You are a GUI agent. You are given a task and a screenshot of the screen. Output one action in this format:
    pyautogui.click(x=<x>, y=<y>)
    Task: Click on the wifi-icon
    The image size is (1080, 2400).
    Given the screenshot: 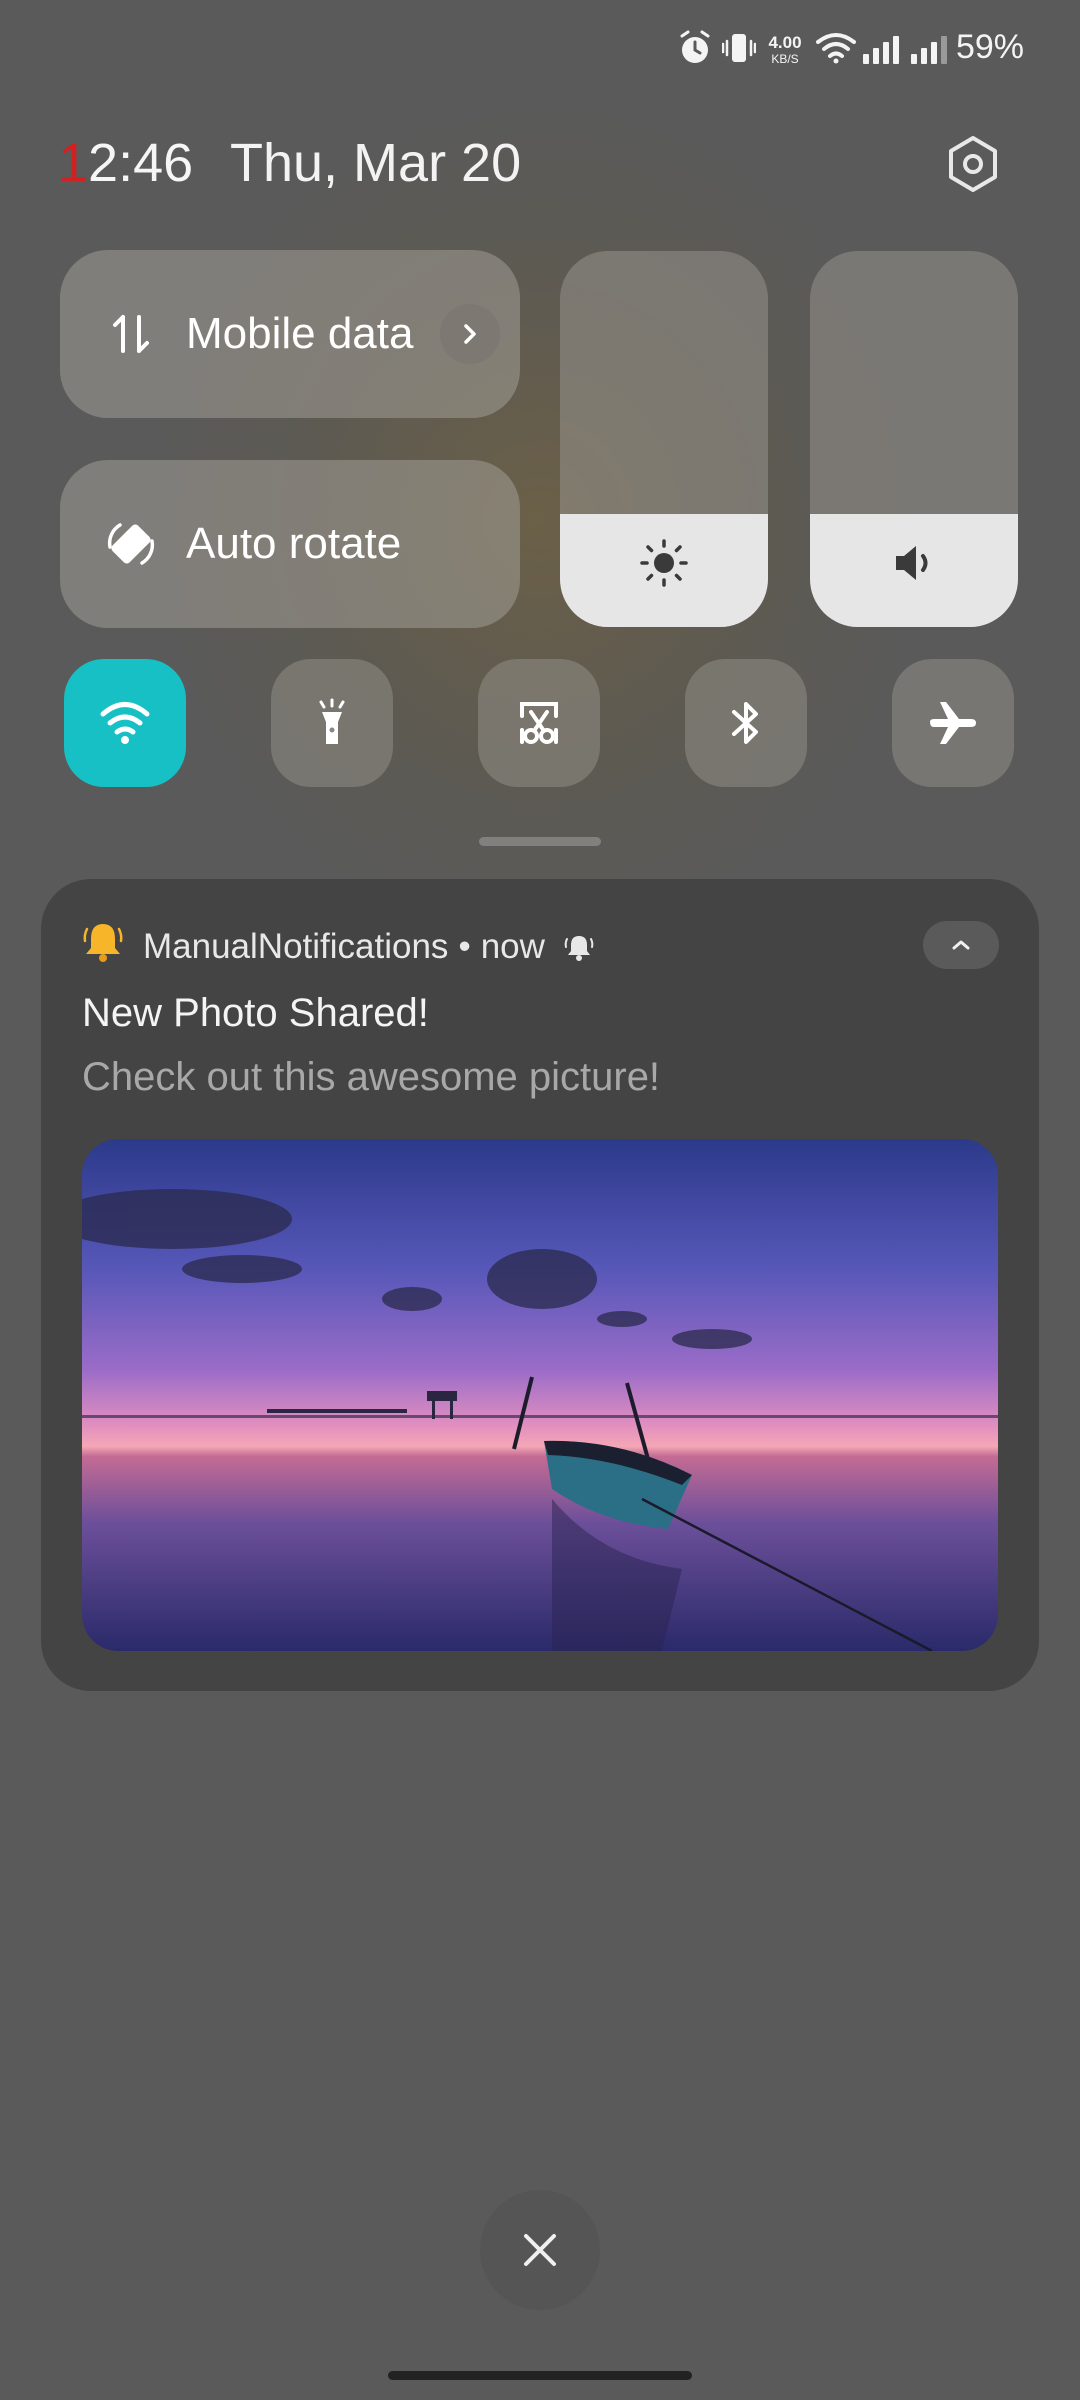 What is the action you would take?
    pyautogui.click(x=125, y=723)
    